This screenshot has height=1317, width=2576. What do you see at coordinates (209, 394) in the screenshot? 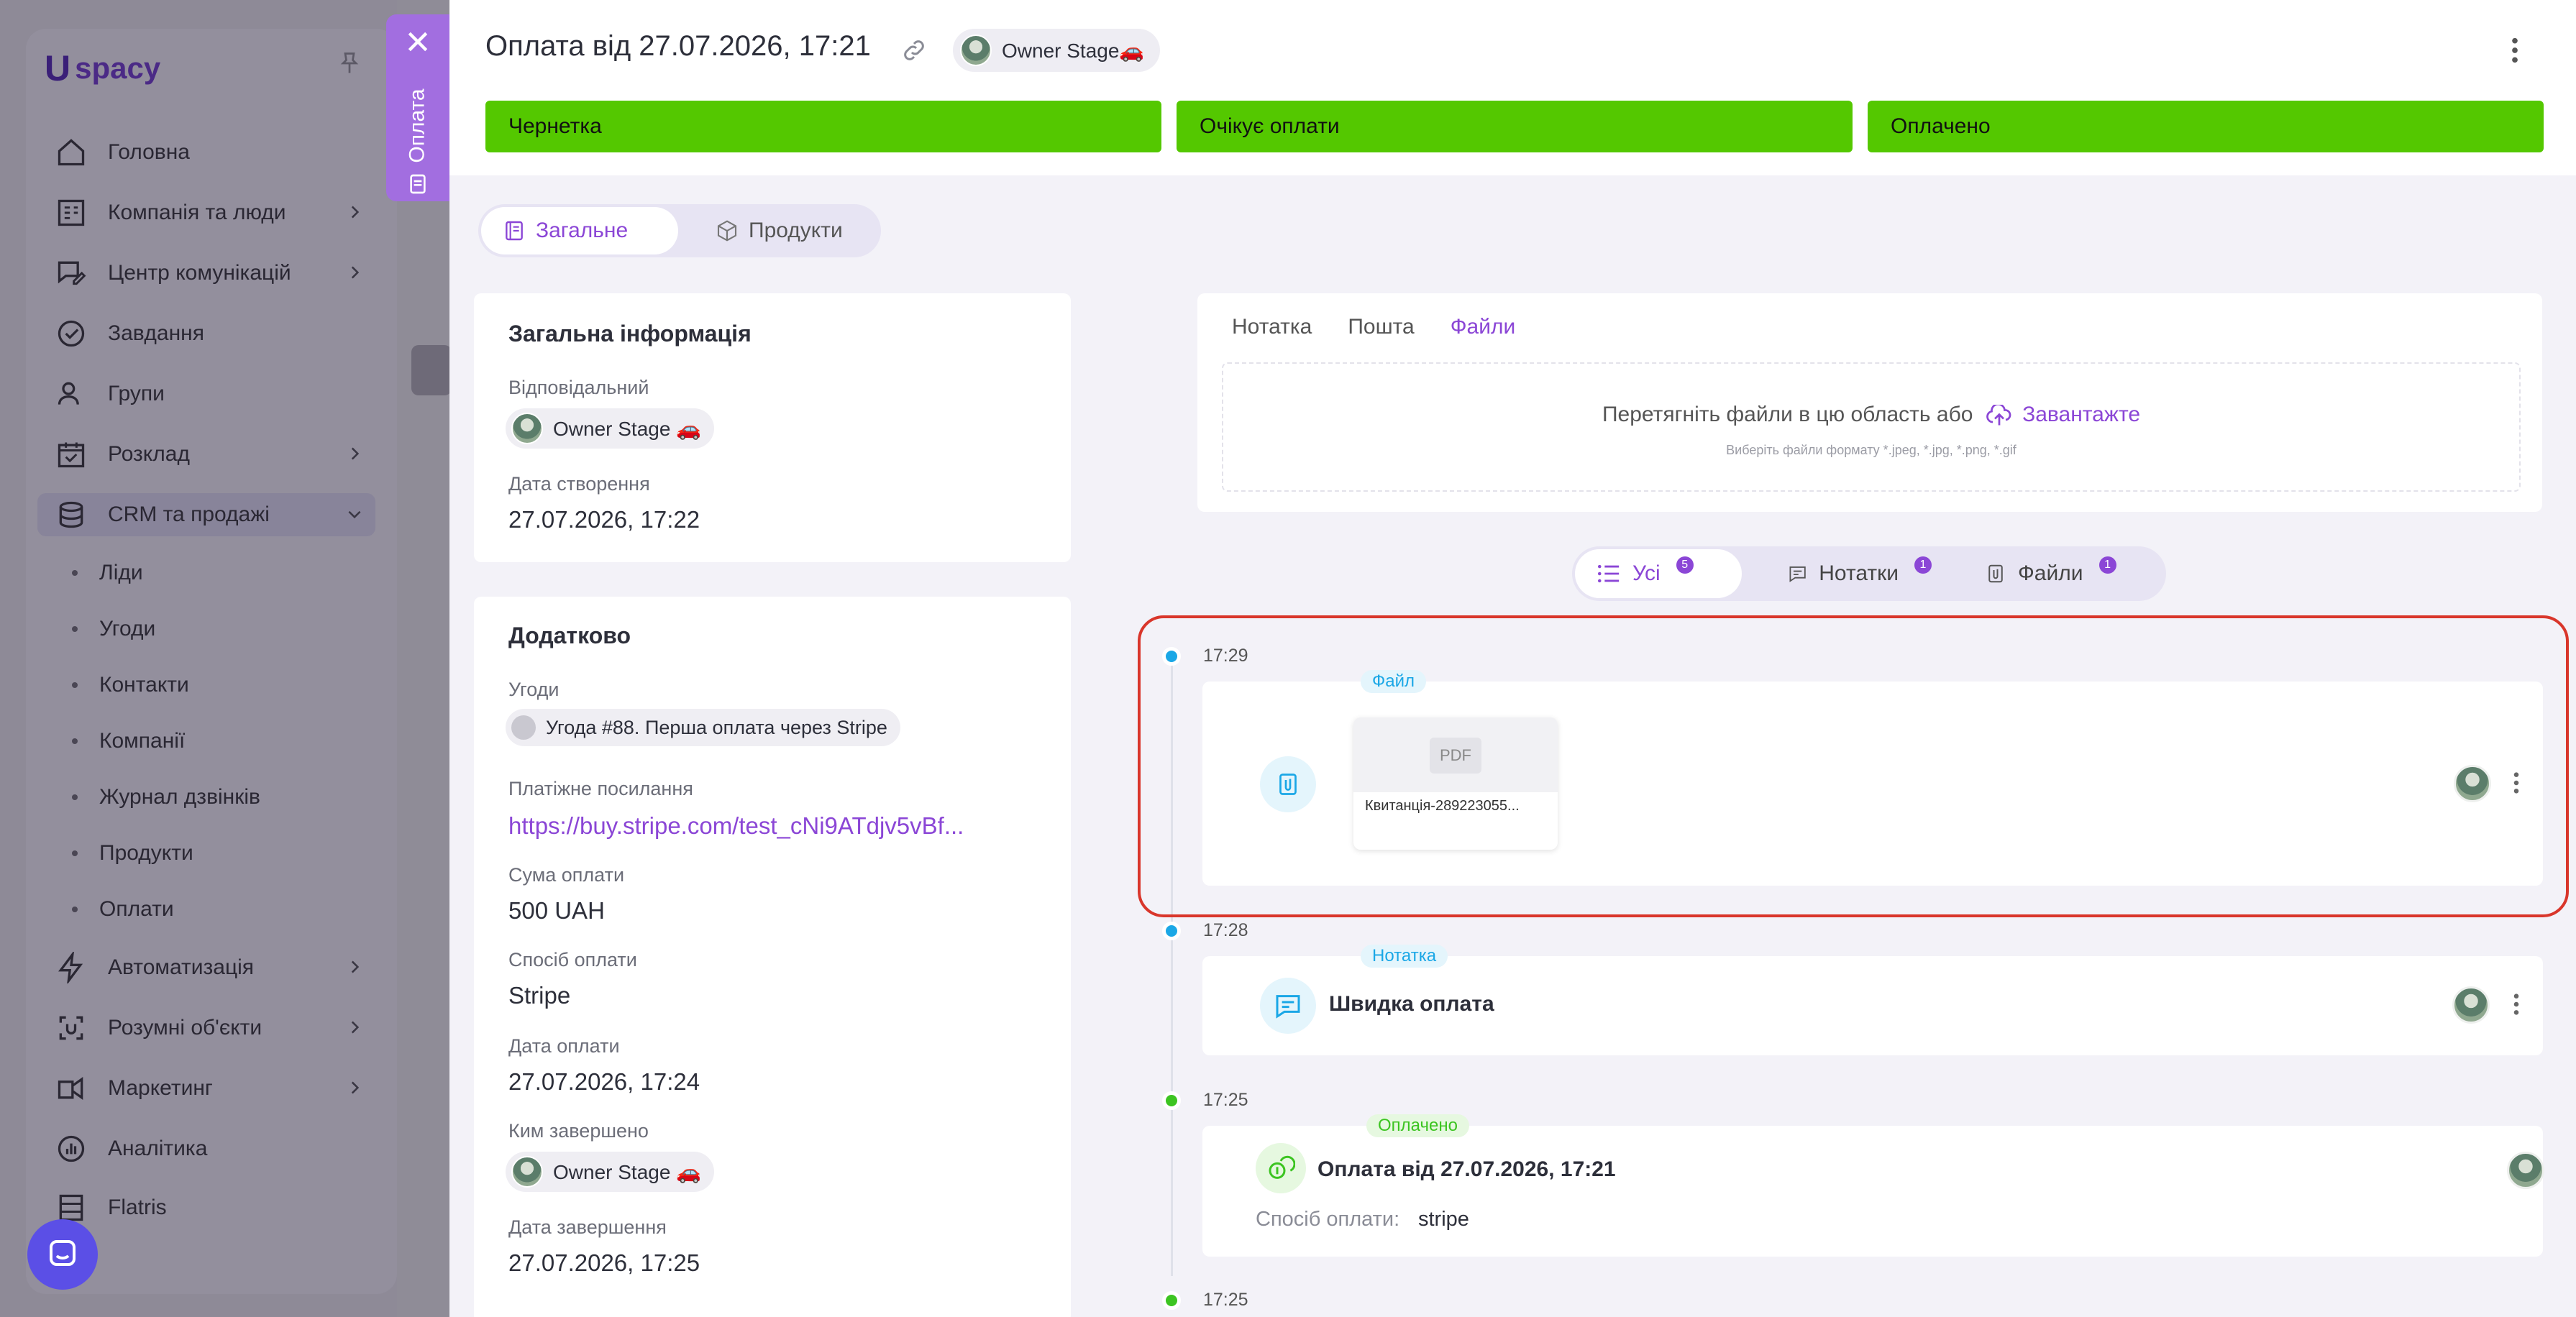
I see `sidebar-item-groups: Групи` at bounding box center [209, 394].